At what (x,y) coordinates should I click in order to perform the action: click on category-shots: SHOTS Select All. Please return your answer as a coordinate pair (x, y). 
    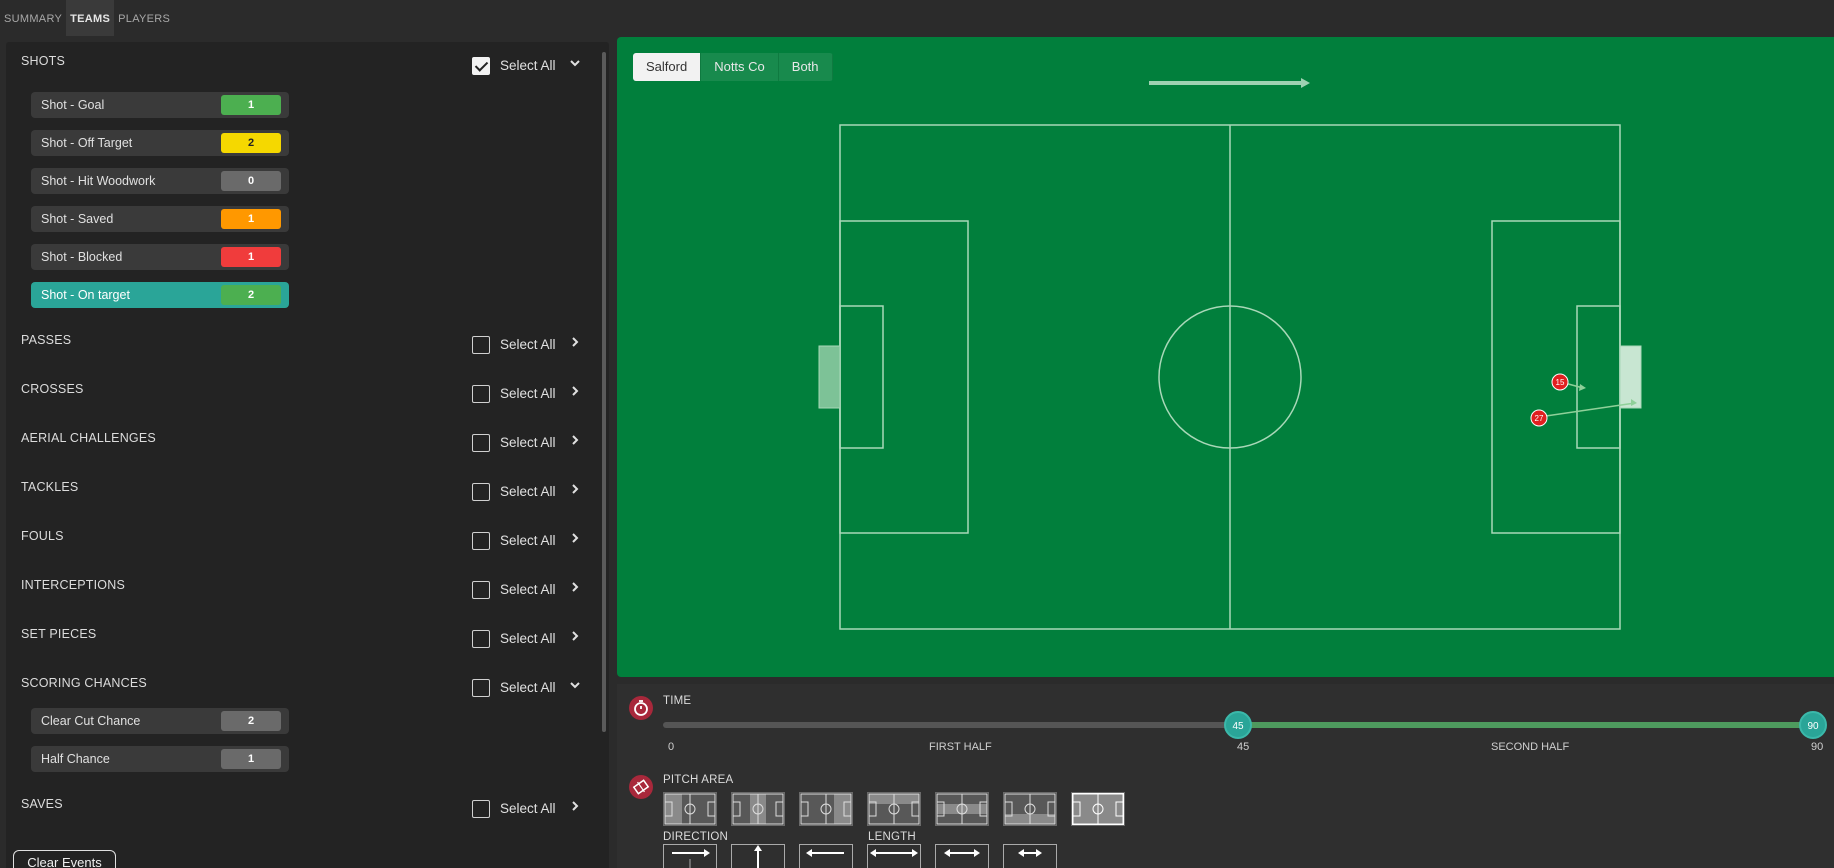
    Looking at the image, I should click on (301, 63).